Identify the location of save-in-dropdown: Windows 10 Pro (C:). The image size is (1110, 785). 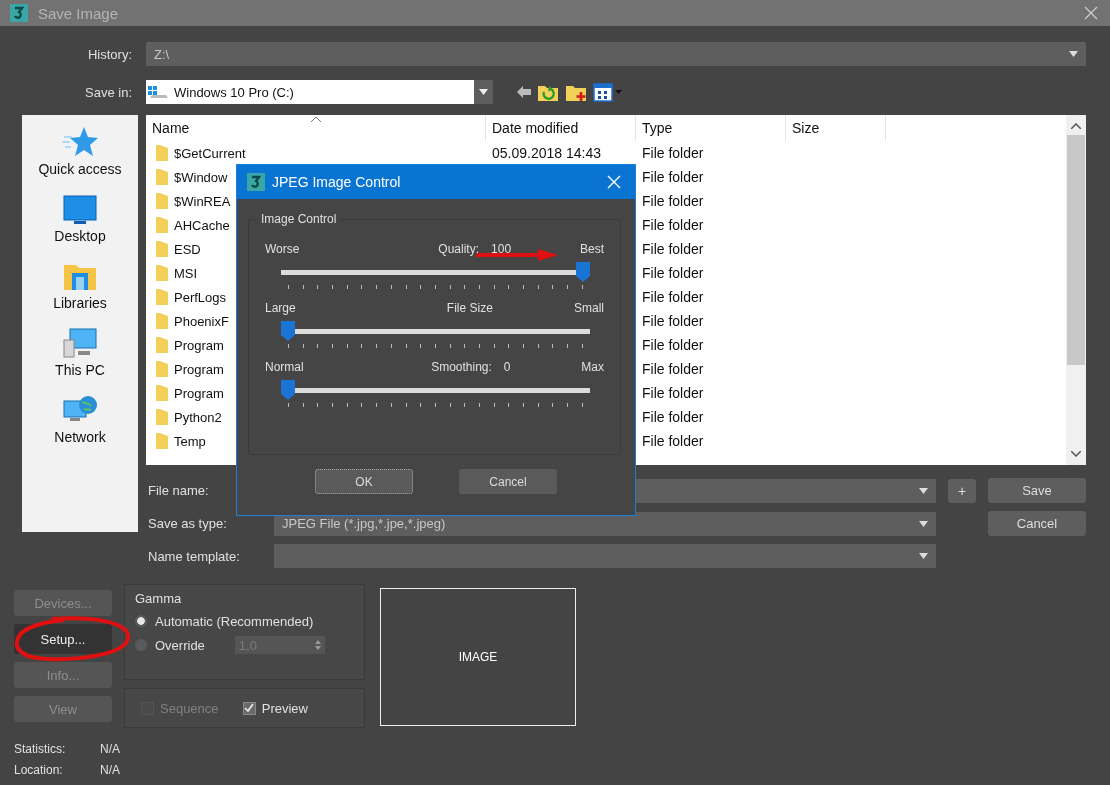
(319, 92).